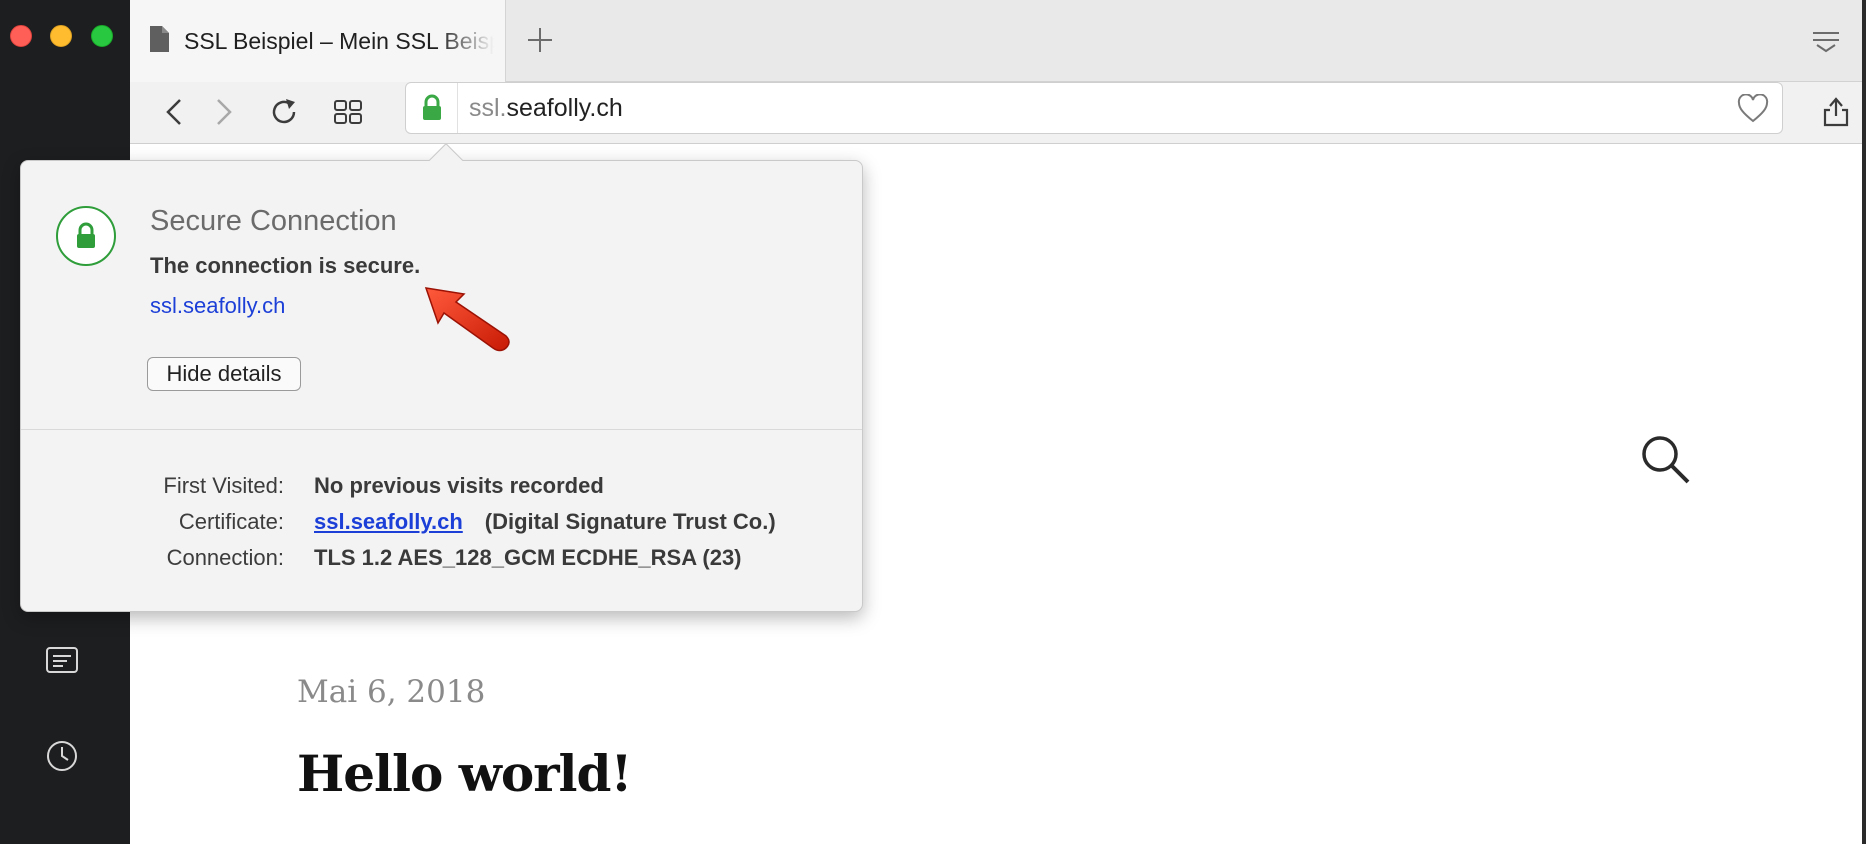 Image resolution: width=1866 pixels, height=844 pixels. I want to click on connection-status: The connection is secure., so click(285, 265).